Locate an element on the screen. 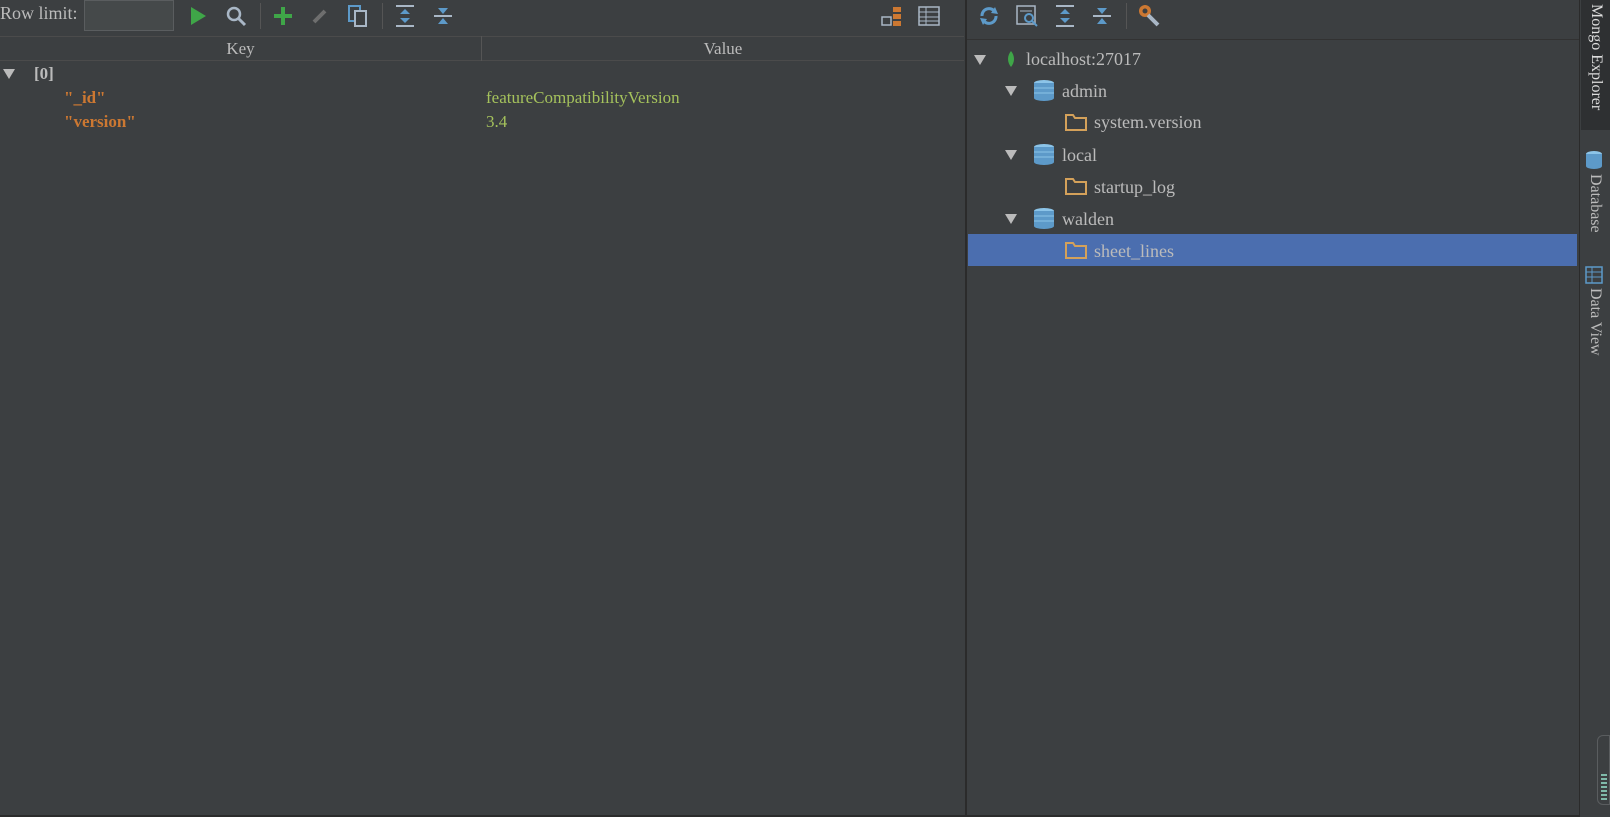  tab-database: Database is located at coordinates (1595, 203).